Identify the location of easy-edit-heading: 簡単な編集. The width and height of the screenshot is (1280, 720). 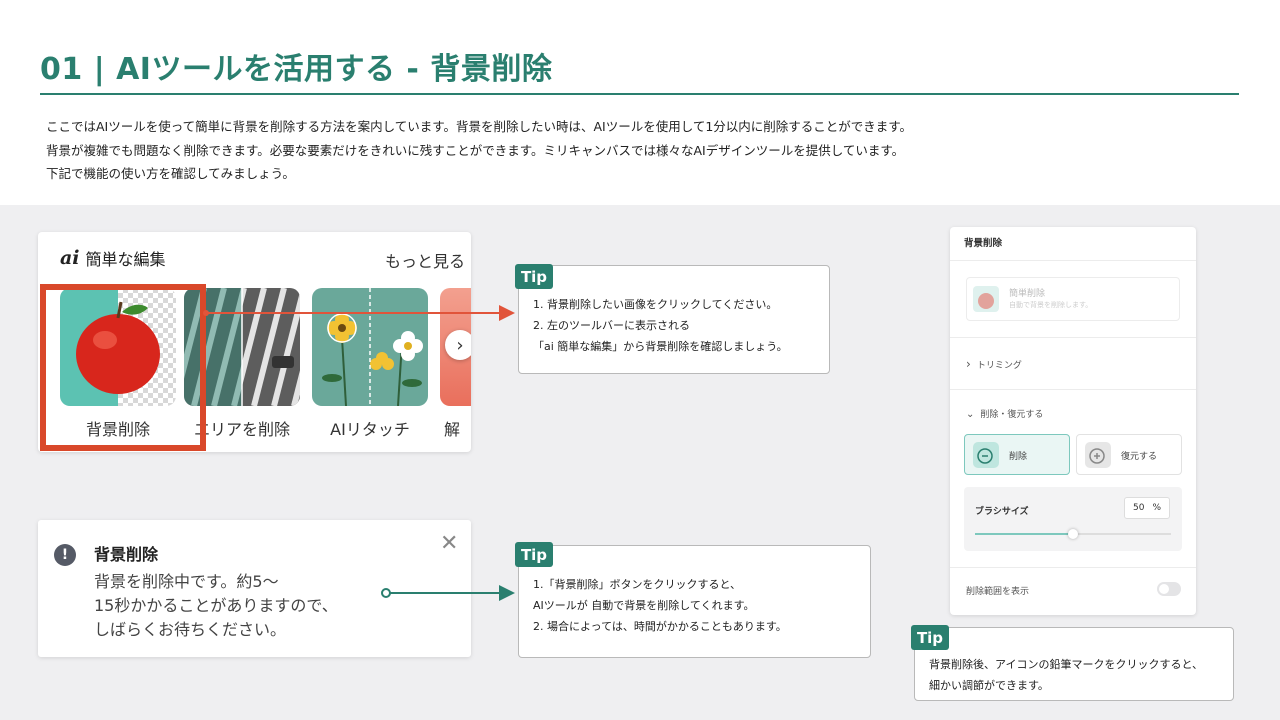
(125, 259).